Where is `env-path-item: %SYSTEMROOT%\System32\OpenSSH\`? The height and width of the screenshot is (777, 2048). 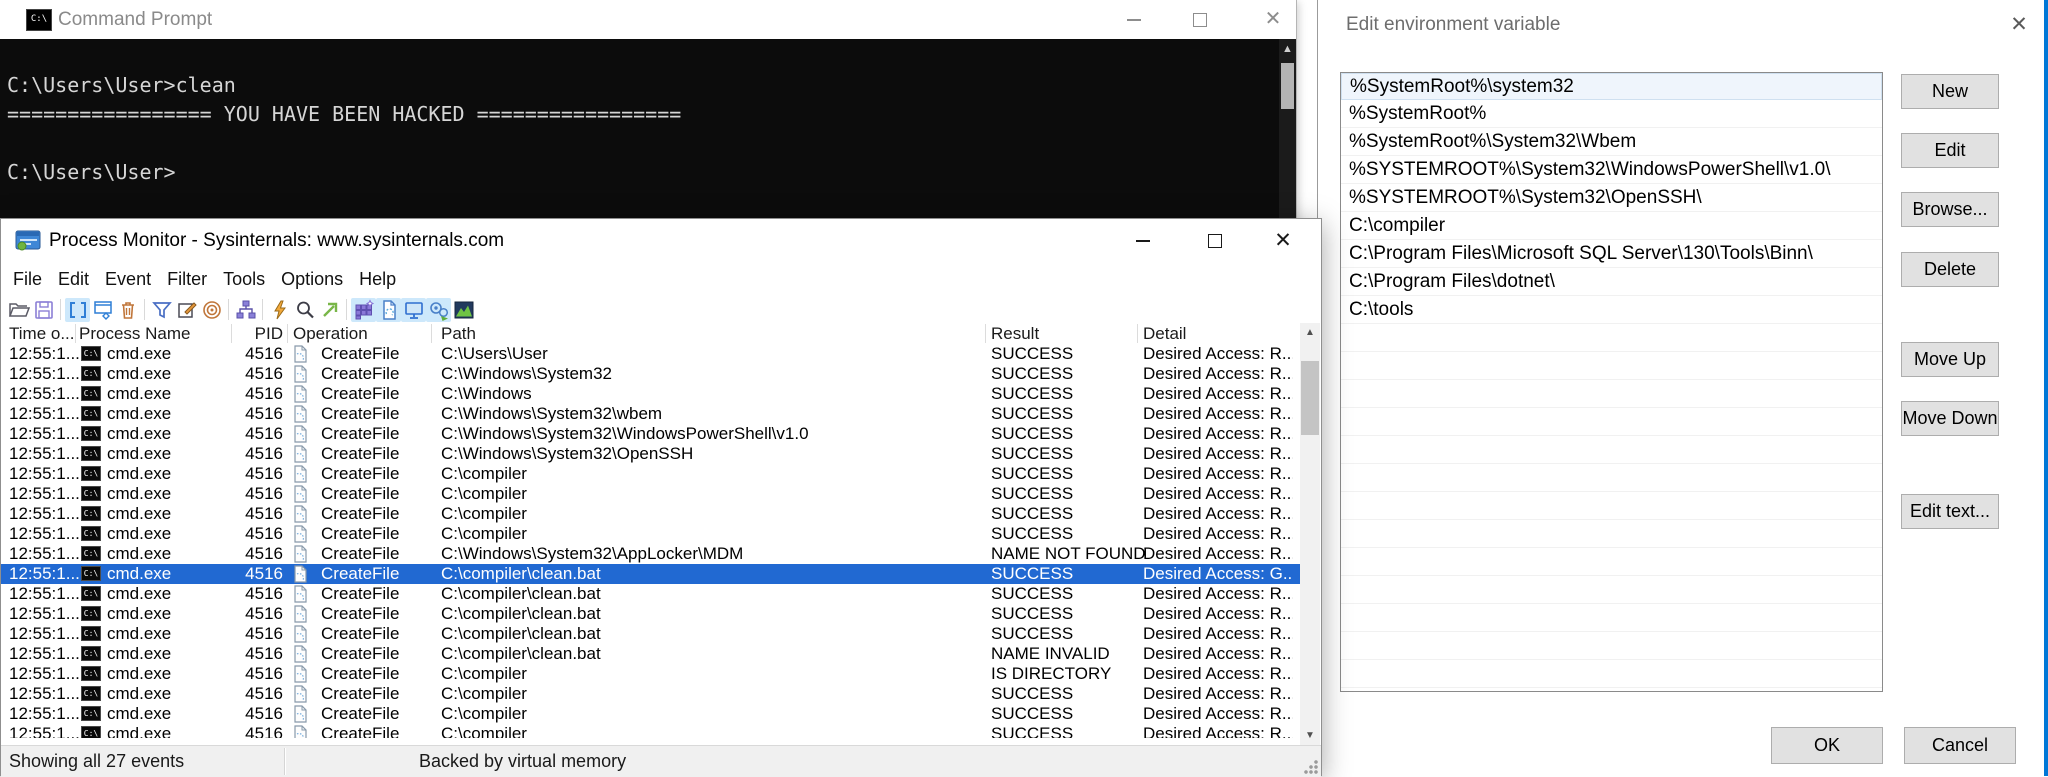 env-path-item: %SYSTEMROOT%\System32\OpenSSH\ is located at coordinates (1611, 198).